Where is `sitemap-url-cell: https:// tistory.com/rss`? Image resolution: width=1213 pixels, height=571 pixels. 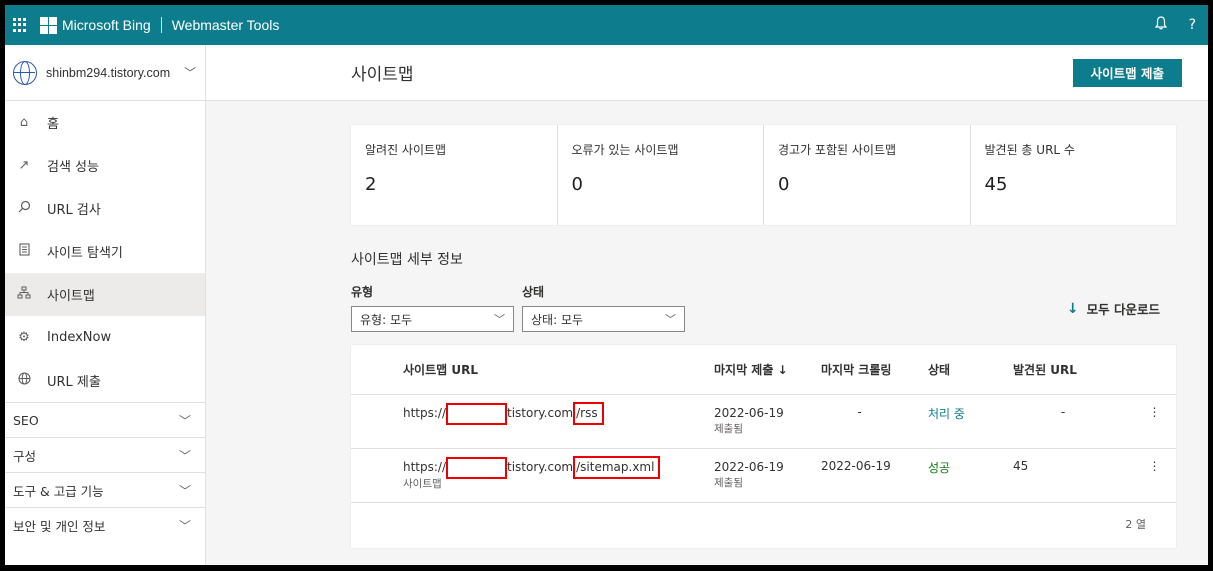 sitemap-url-cell: https:// tistory.com/rss is located at coordinates (532, 413).